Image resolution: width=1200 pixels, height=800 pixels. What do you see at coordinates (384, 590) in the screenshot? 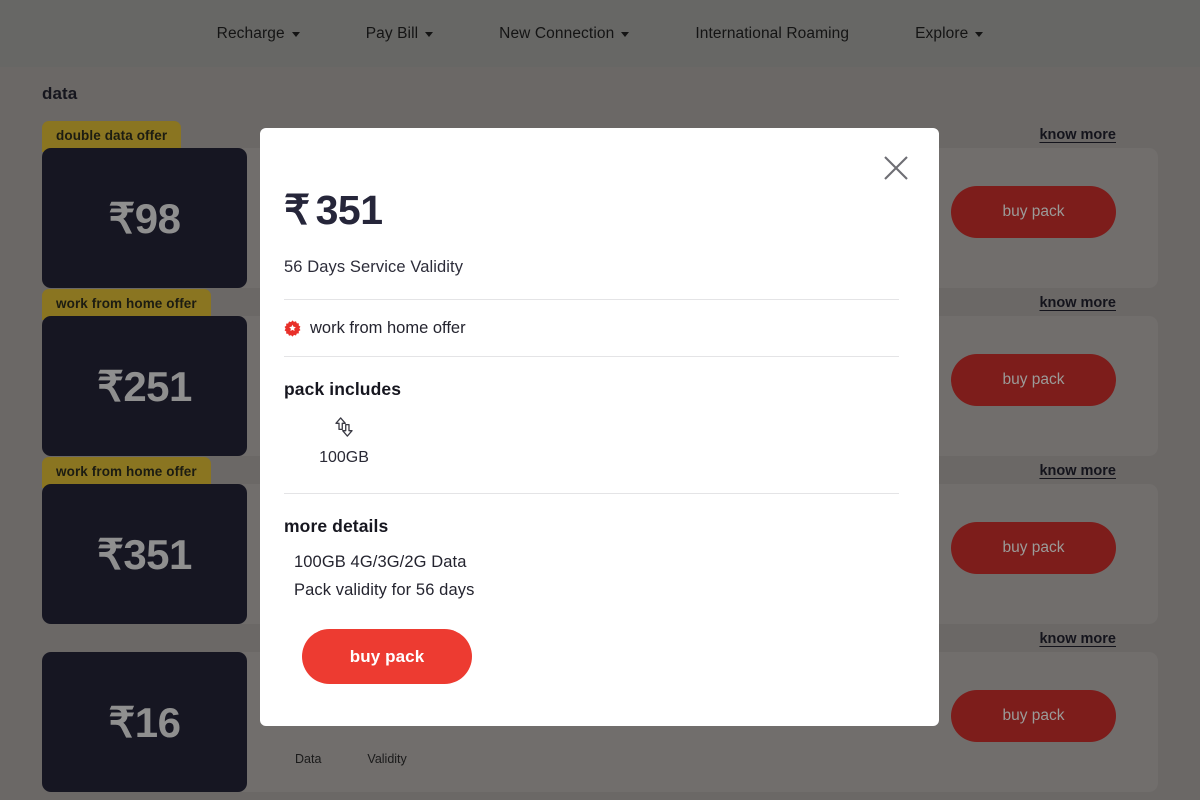
I see `more-details-line: Pack validity for 56 days` at bounding box center [384, 590].